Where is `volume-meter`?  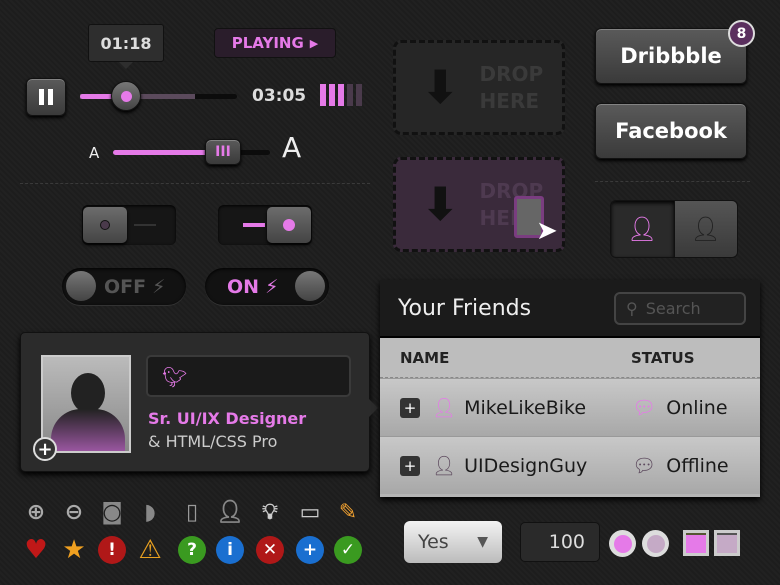 volume-meter is located at coordinates (341, 95).